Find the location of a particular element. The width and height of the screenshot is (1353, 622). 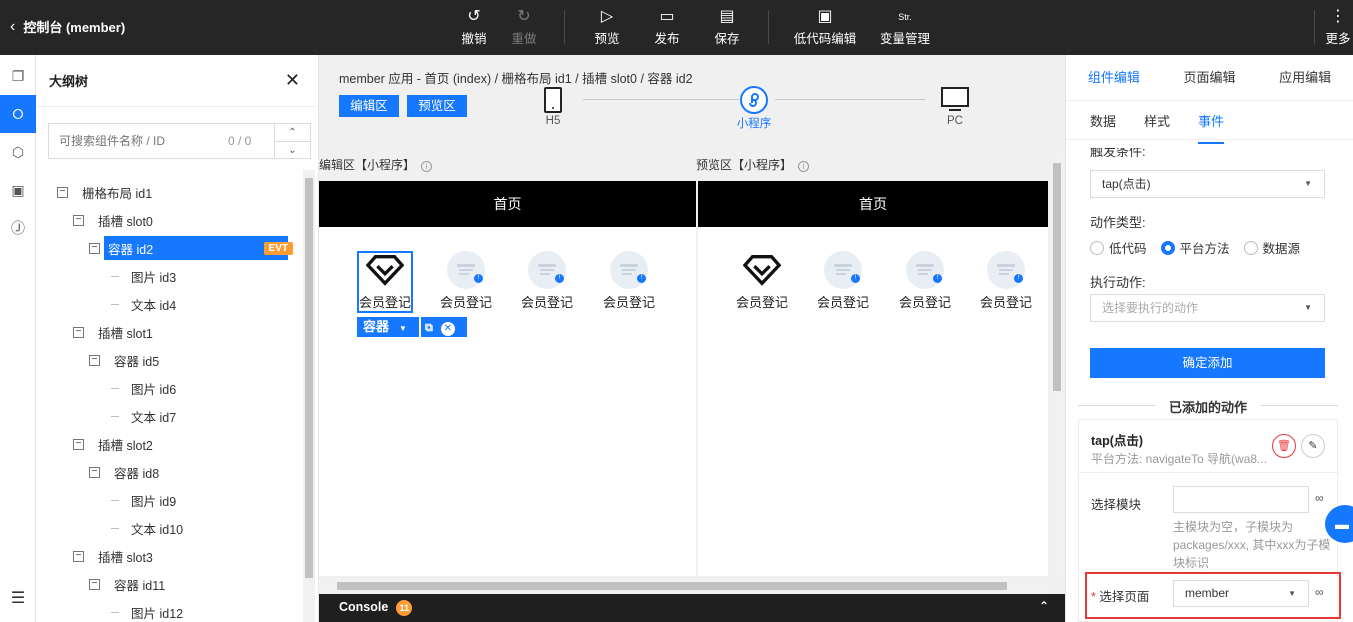

components-icon: ⬡ is located at coordinates (18, 152).